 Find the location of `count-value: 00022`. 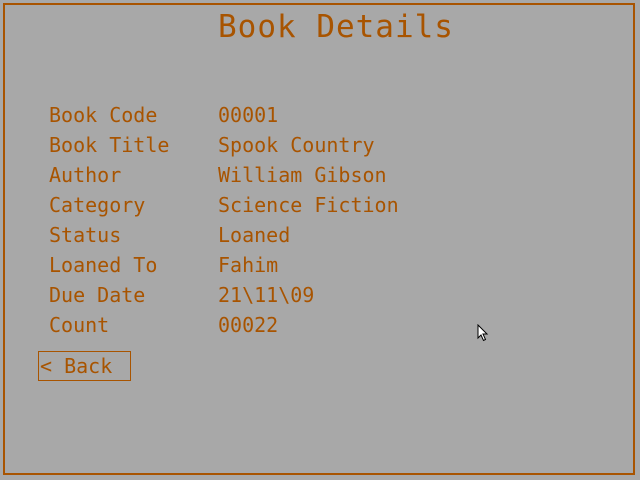

count-value: 00022 is located at coordinates (248, 325).